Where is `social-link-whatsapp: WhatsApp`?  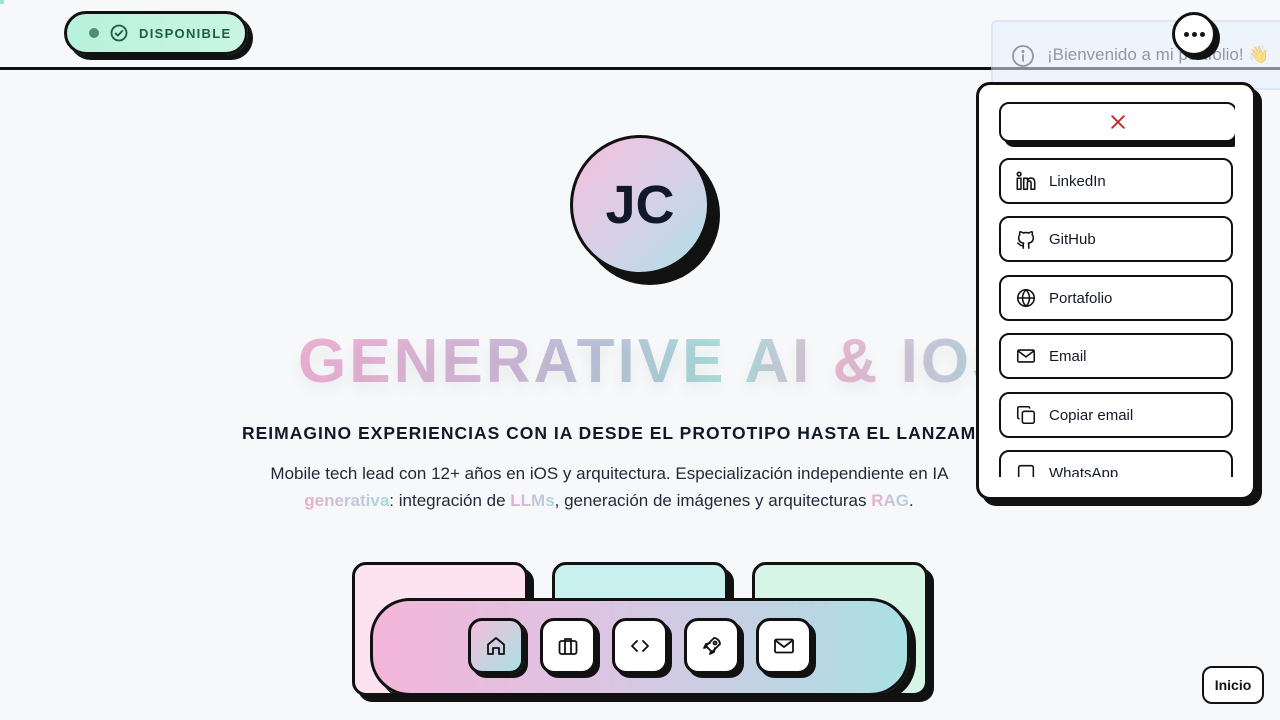 social-link-whatsapp: WhatsApp is located at coordinates (1116, 463).